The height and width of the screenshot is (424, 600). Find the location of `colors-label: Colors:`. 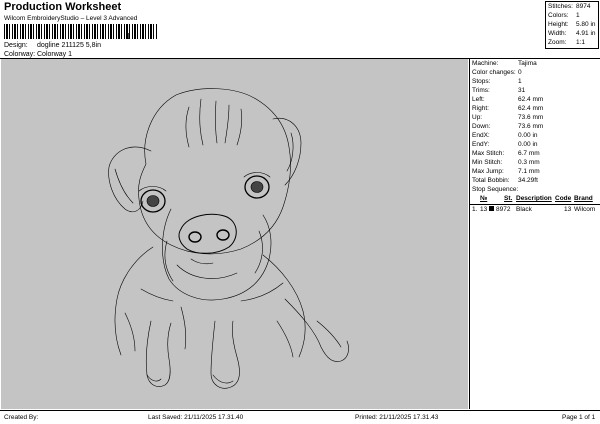

colors-label: Colors: is located at coordinates (558, 15).